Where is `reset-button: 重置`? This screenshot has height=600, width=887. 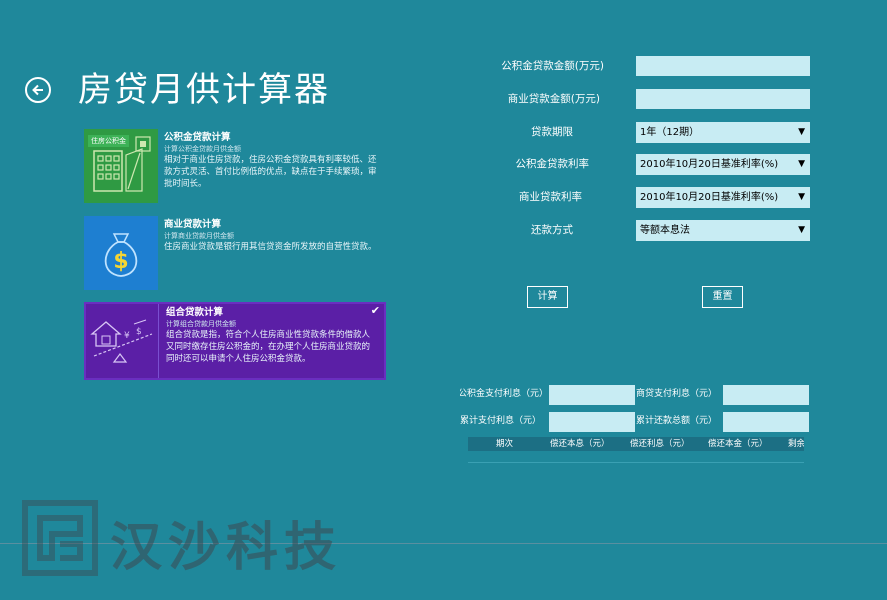 reset-button: 重置 is located at coordinates (722, 297).